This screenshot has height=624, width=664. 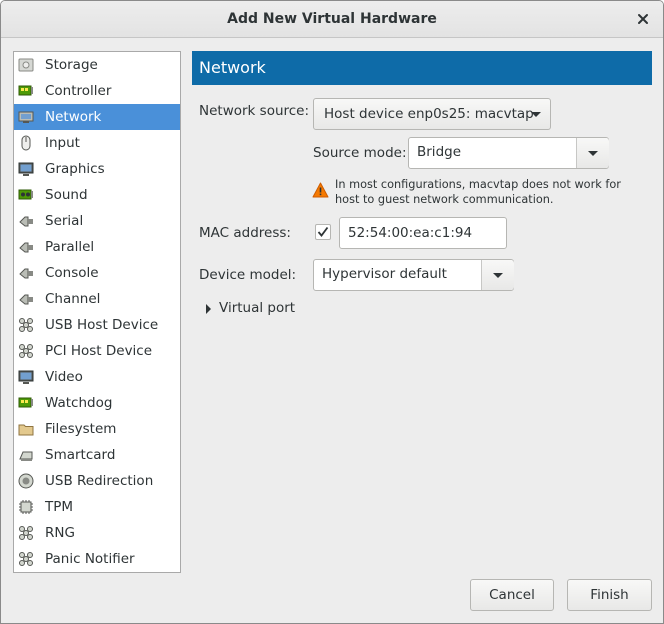 I want to click on monitor-icon, so click(x=26, y=169).